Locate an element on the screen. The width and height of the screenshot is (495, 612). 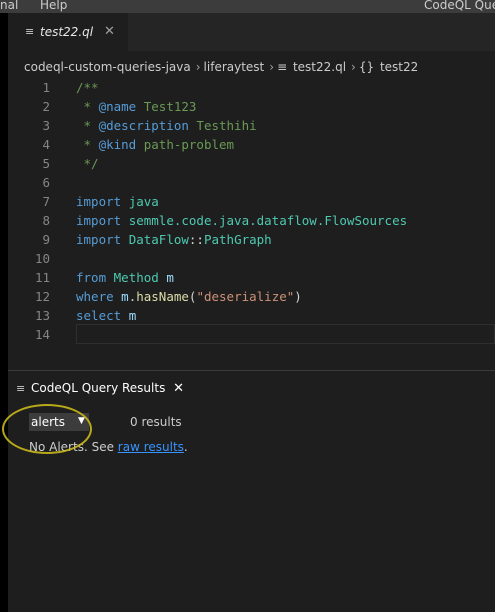
result-count: 0 results is located at coordinates (156, 422).